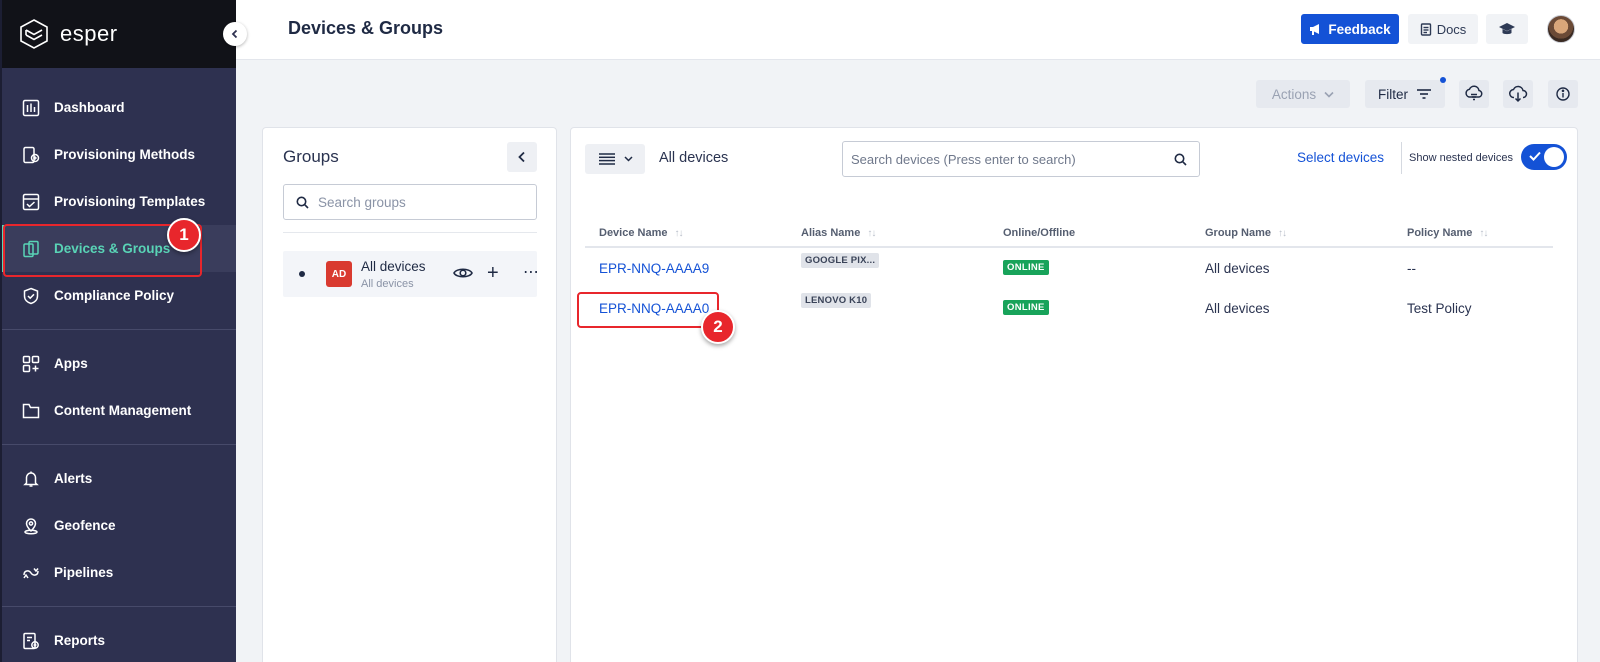 This screenshot has height=662, width=1600. What do you see at coordinates (31, 155) in the screenshot?
I see `provisioning-methods-icon` at bounding box center [31, 155].